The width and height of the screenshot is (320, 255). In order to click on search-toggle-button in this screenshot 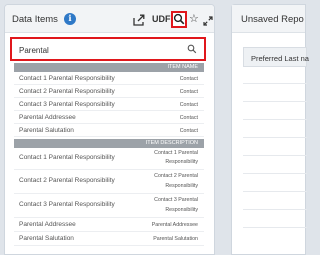, I will do `click(179, 19)`.